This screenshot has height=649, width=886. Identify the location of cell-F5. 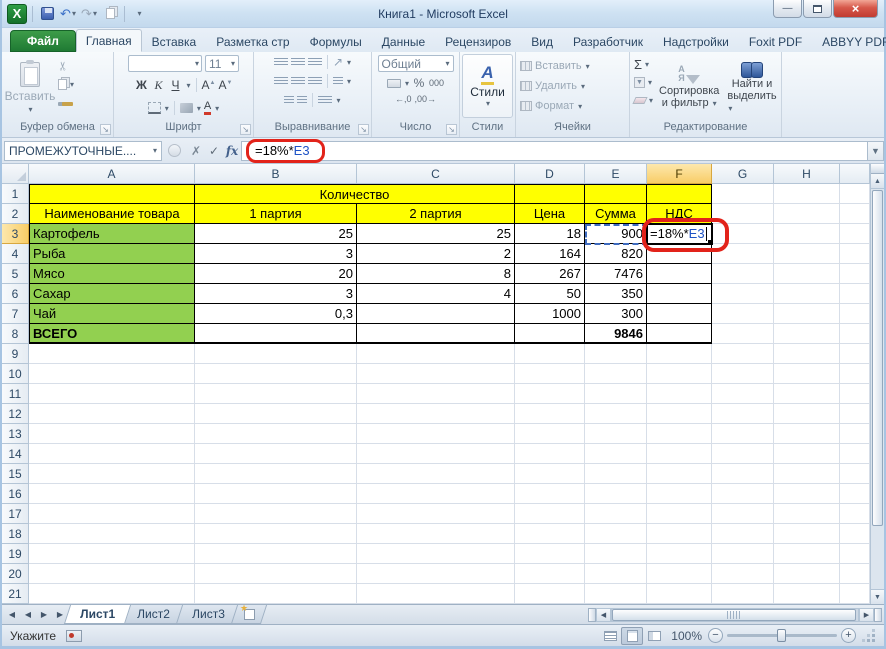
(679, 274).